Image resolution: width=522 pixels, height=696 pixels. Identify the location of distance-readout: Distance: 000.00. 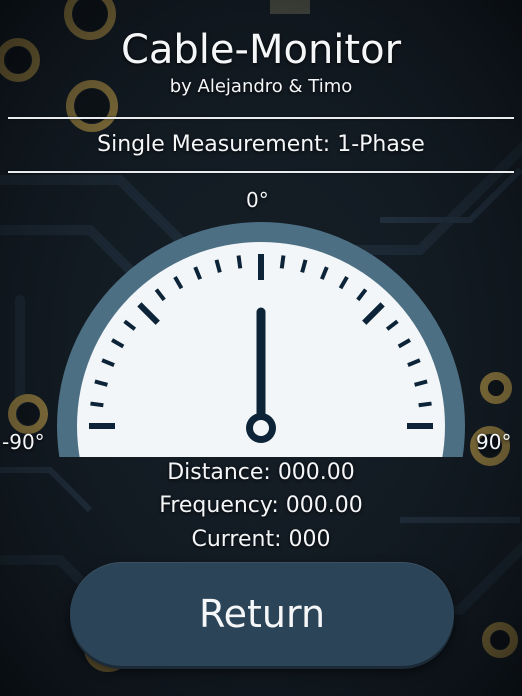
(261, 473).